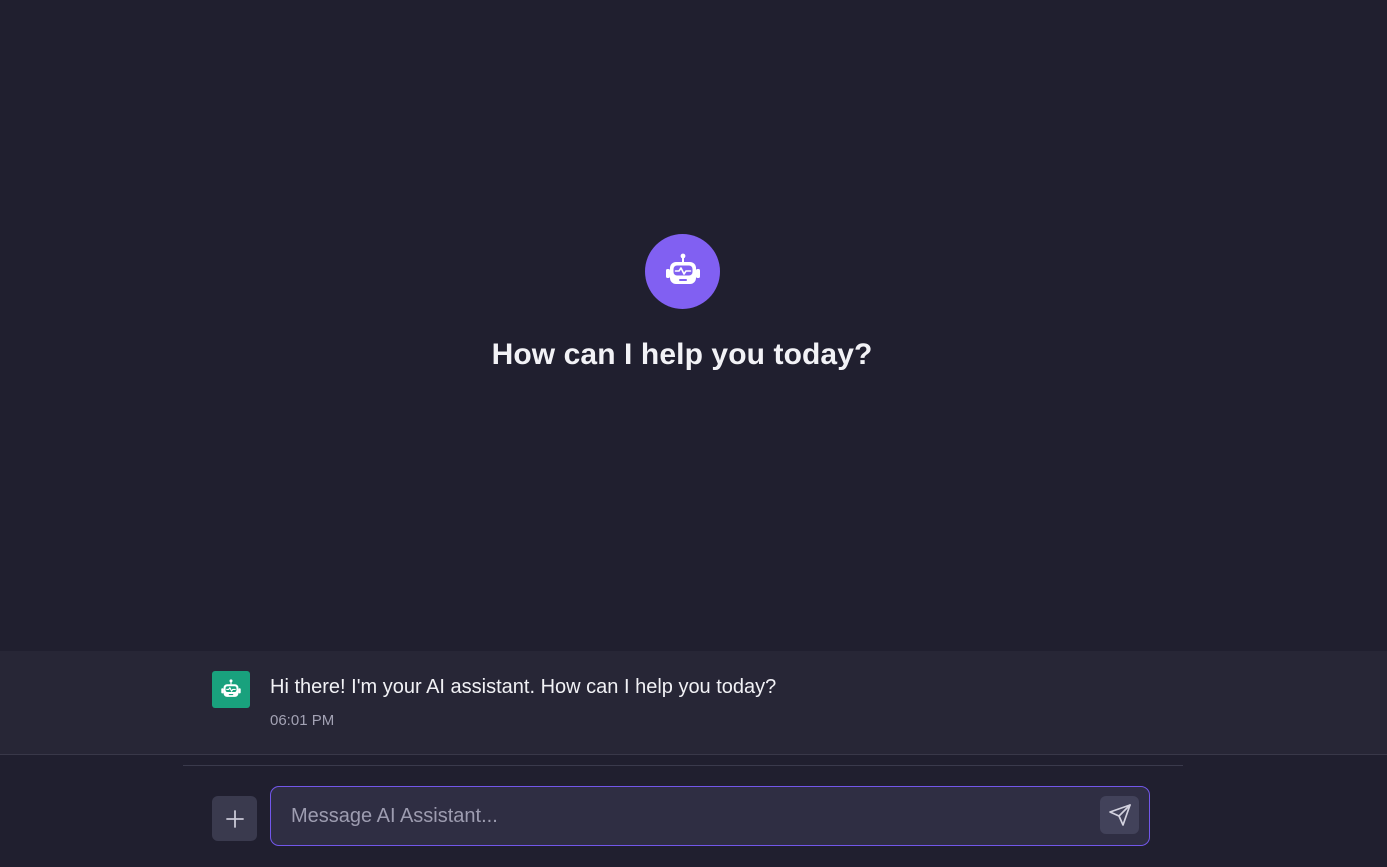 Image resolution: width=1387 pixels, height=867 pixels. I want to click on plus-icon, so click(234, 818).